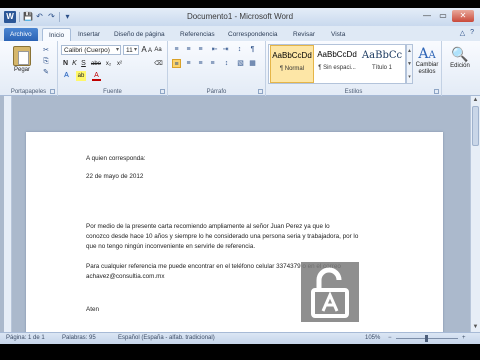  What do you see at coordinates (52, 91) in the screenshot?
I see `clipboard-launcher` at bounding box center [52, 91].